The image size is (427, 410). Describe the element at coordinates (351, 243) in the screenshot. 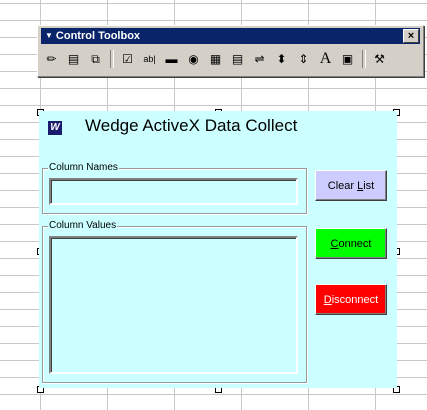

I see `connect-button: Connect` at that location.